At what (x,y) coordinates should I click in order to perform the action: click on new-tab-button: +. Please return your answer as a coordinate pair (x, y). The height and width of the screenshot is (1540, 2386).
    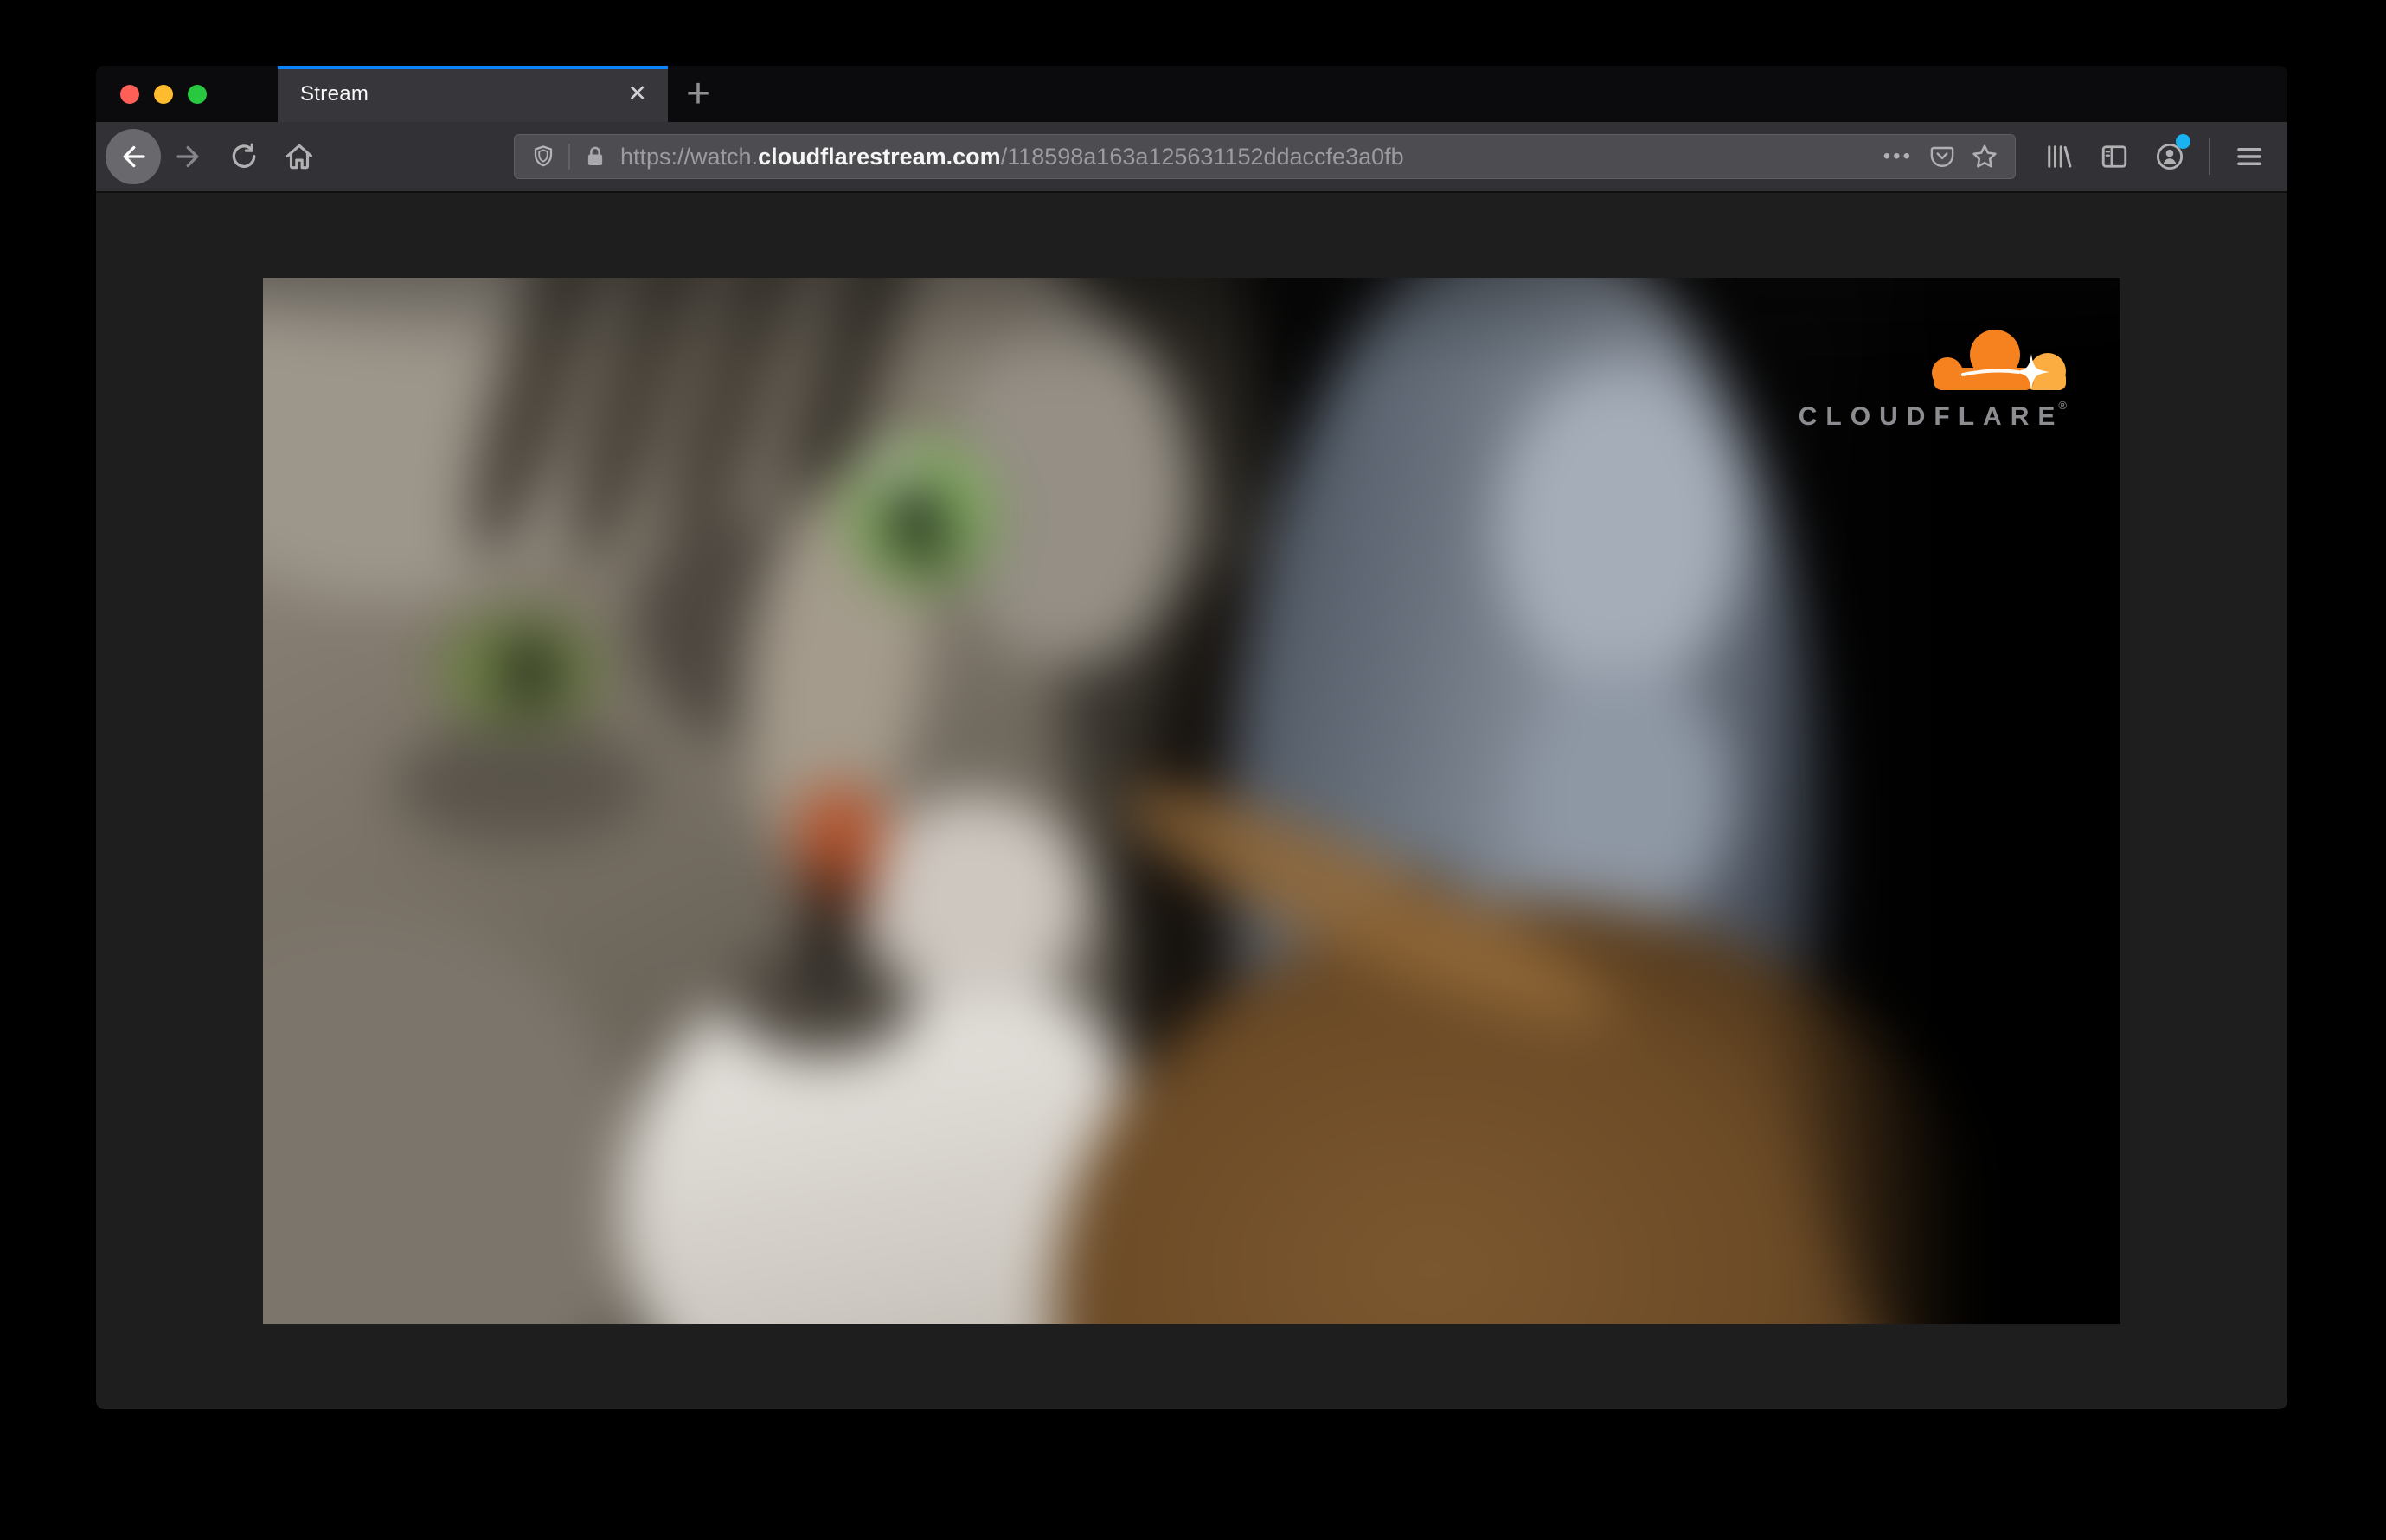
    Looking at the image, I should click on (698, 94).